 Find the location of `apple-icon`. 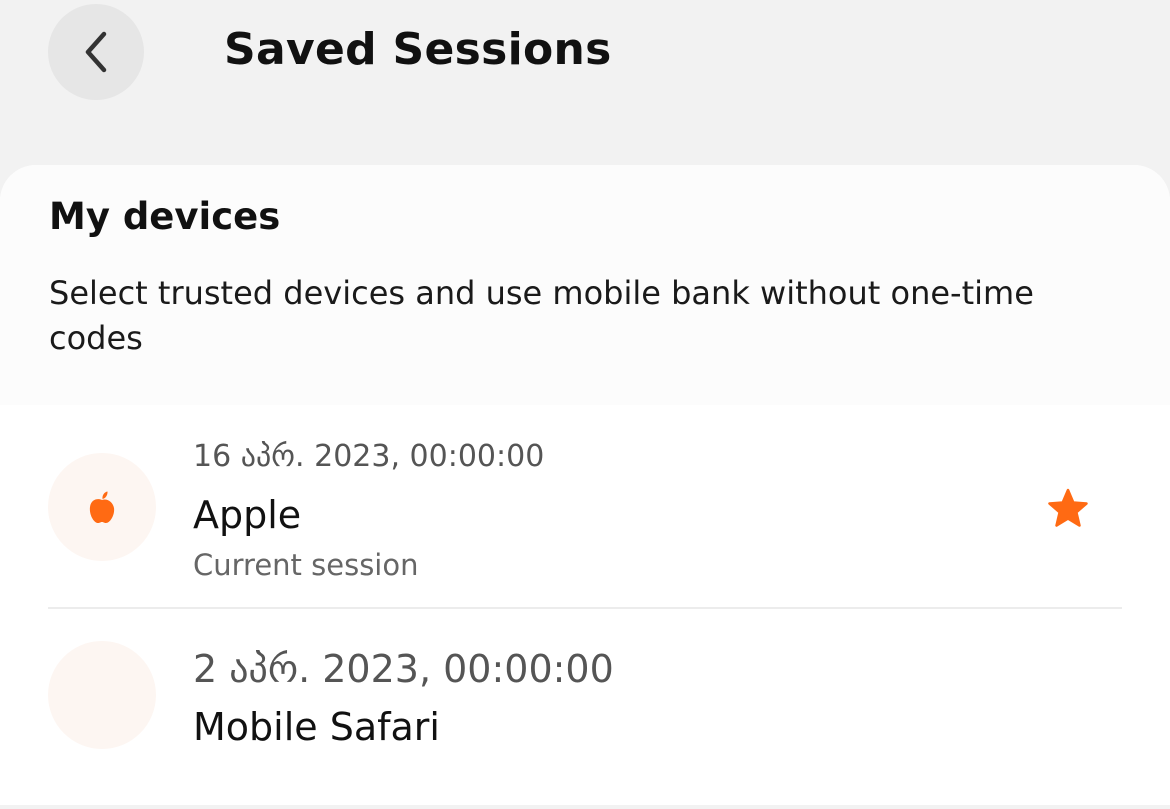

apple-icon is located at coordinates (102, 507).